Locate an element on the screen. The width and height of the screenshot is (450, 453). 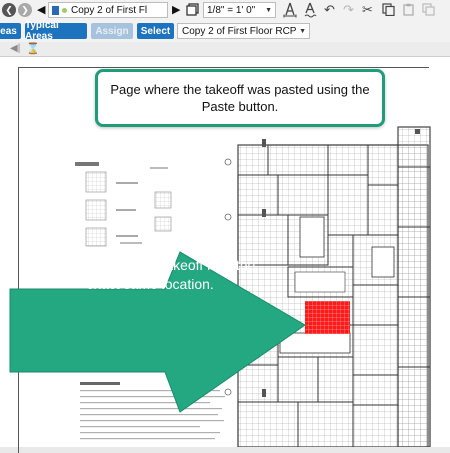
back-icon: ❮ is located at coordinates (9, 10).